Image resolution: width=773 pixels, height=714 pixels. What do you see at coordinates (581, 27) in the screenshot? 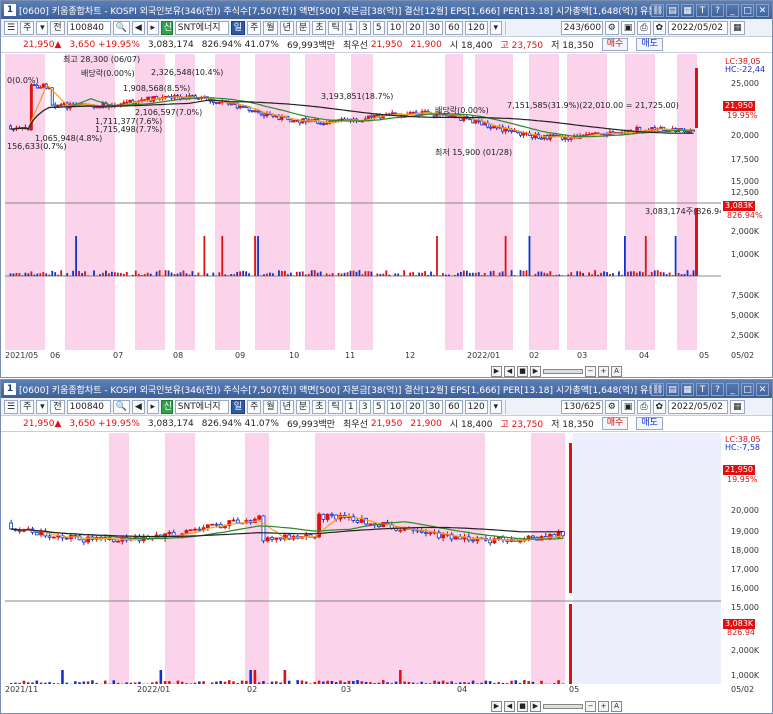
I see `zoom-field: 243/600` at bounding box center [581, 27].